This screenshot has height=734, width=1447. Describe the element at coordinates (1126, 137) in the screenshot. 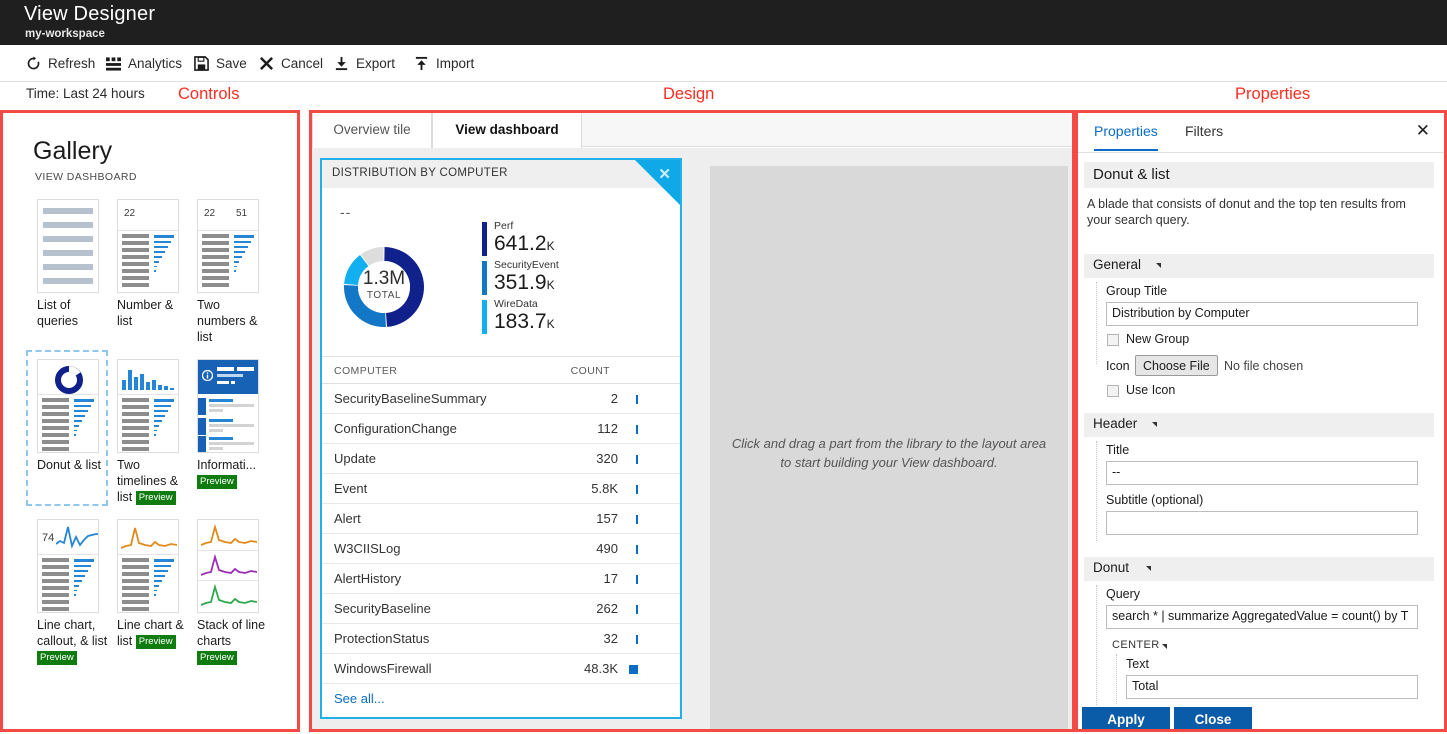

I see `tab-properties: Properties` at that location.